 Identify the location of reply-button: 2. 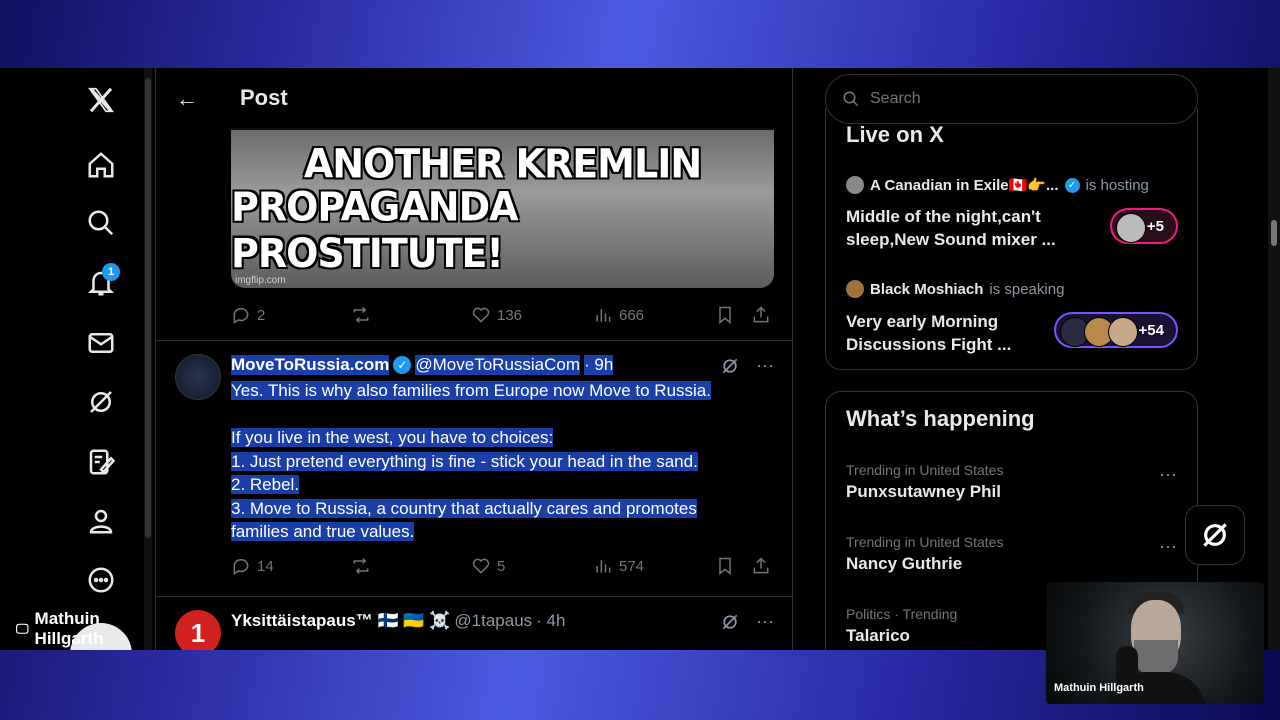
(248, 315).